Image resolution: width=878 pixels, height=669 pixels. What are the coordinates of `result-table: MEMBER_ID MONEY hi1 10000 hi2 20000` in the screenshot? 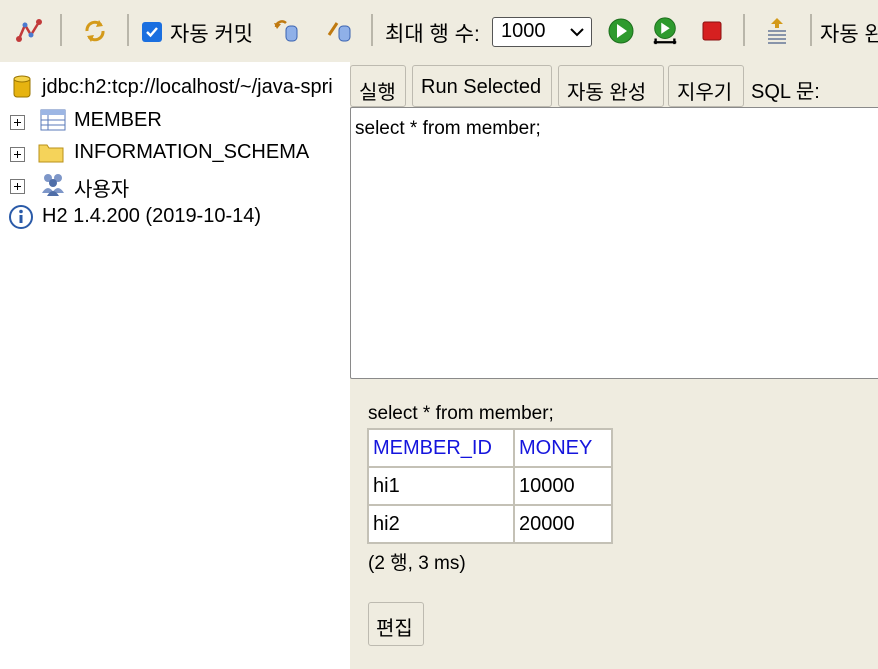 It's located at (490, 486).